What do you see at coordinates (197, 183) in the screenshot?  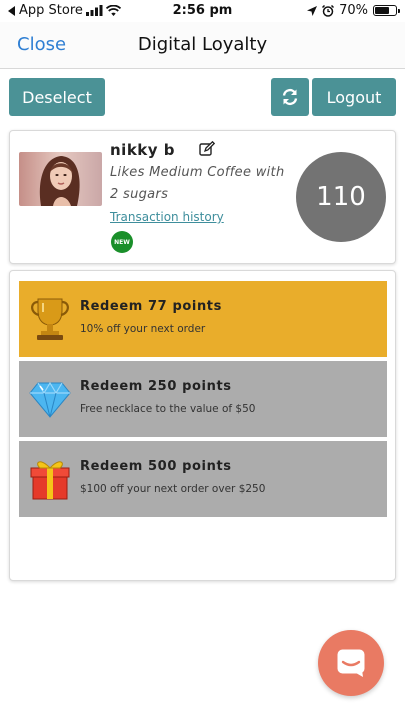 I see `user-preference: Likes Medium Coffee with 2 sugars` at bounding box center [197, 183].